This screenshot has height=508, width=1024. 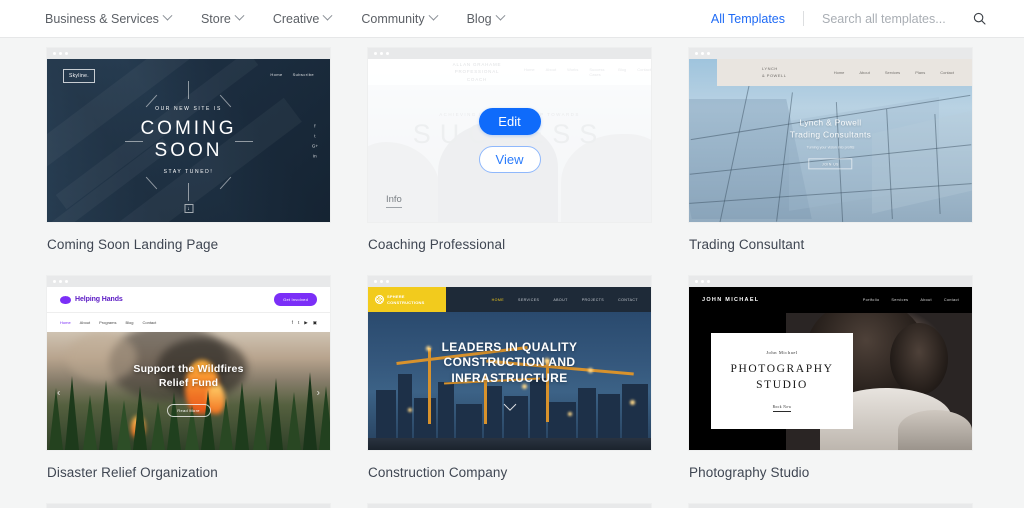 What do you see at coordinates (394, 201) in the screenshot?
I see `info-button: Info` at bounding box center [394, 201].